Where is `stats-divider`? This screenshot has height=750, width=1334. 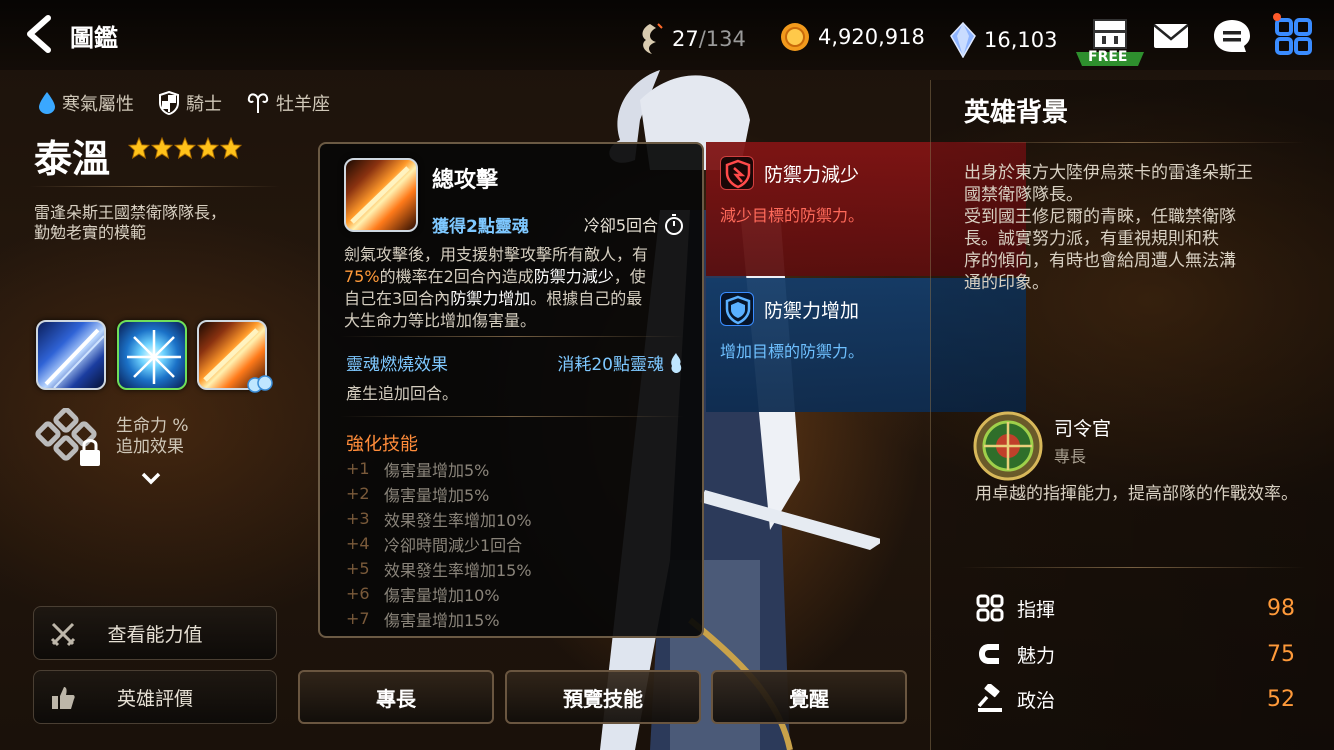 stats-divider is located at coordinates (1132, 567).